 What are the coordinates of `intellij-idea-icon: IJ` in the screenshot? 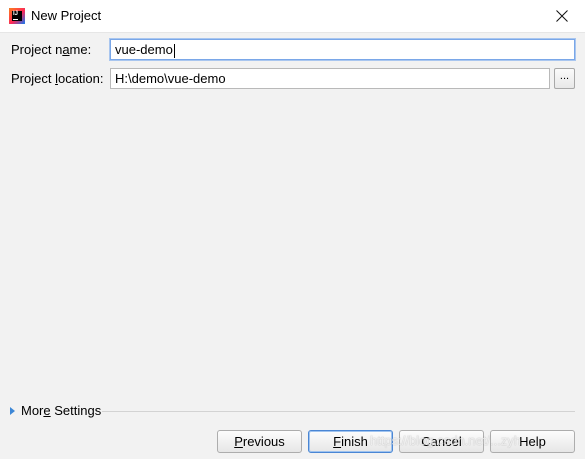 It's located at (17, 16).